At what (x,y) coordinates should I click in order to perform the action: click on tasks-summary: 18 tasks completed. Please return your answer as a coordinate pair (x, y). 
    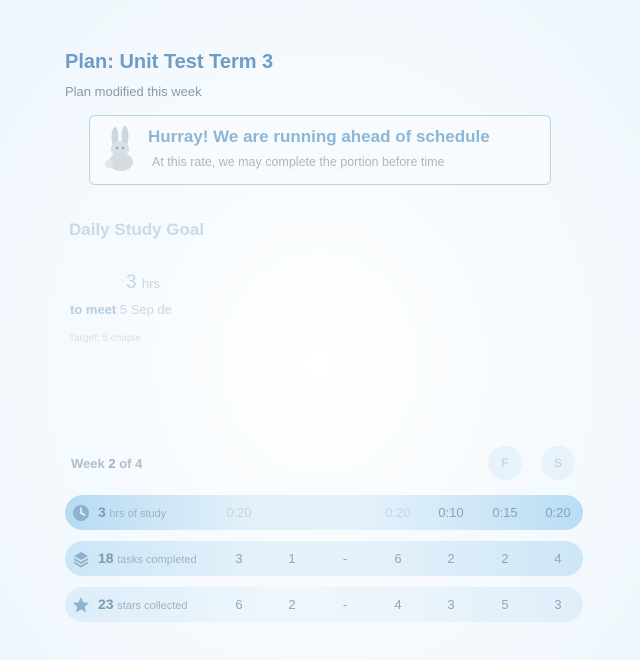
    Looking at the image, I should click on (147, 558).